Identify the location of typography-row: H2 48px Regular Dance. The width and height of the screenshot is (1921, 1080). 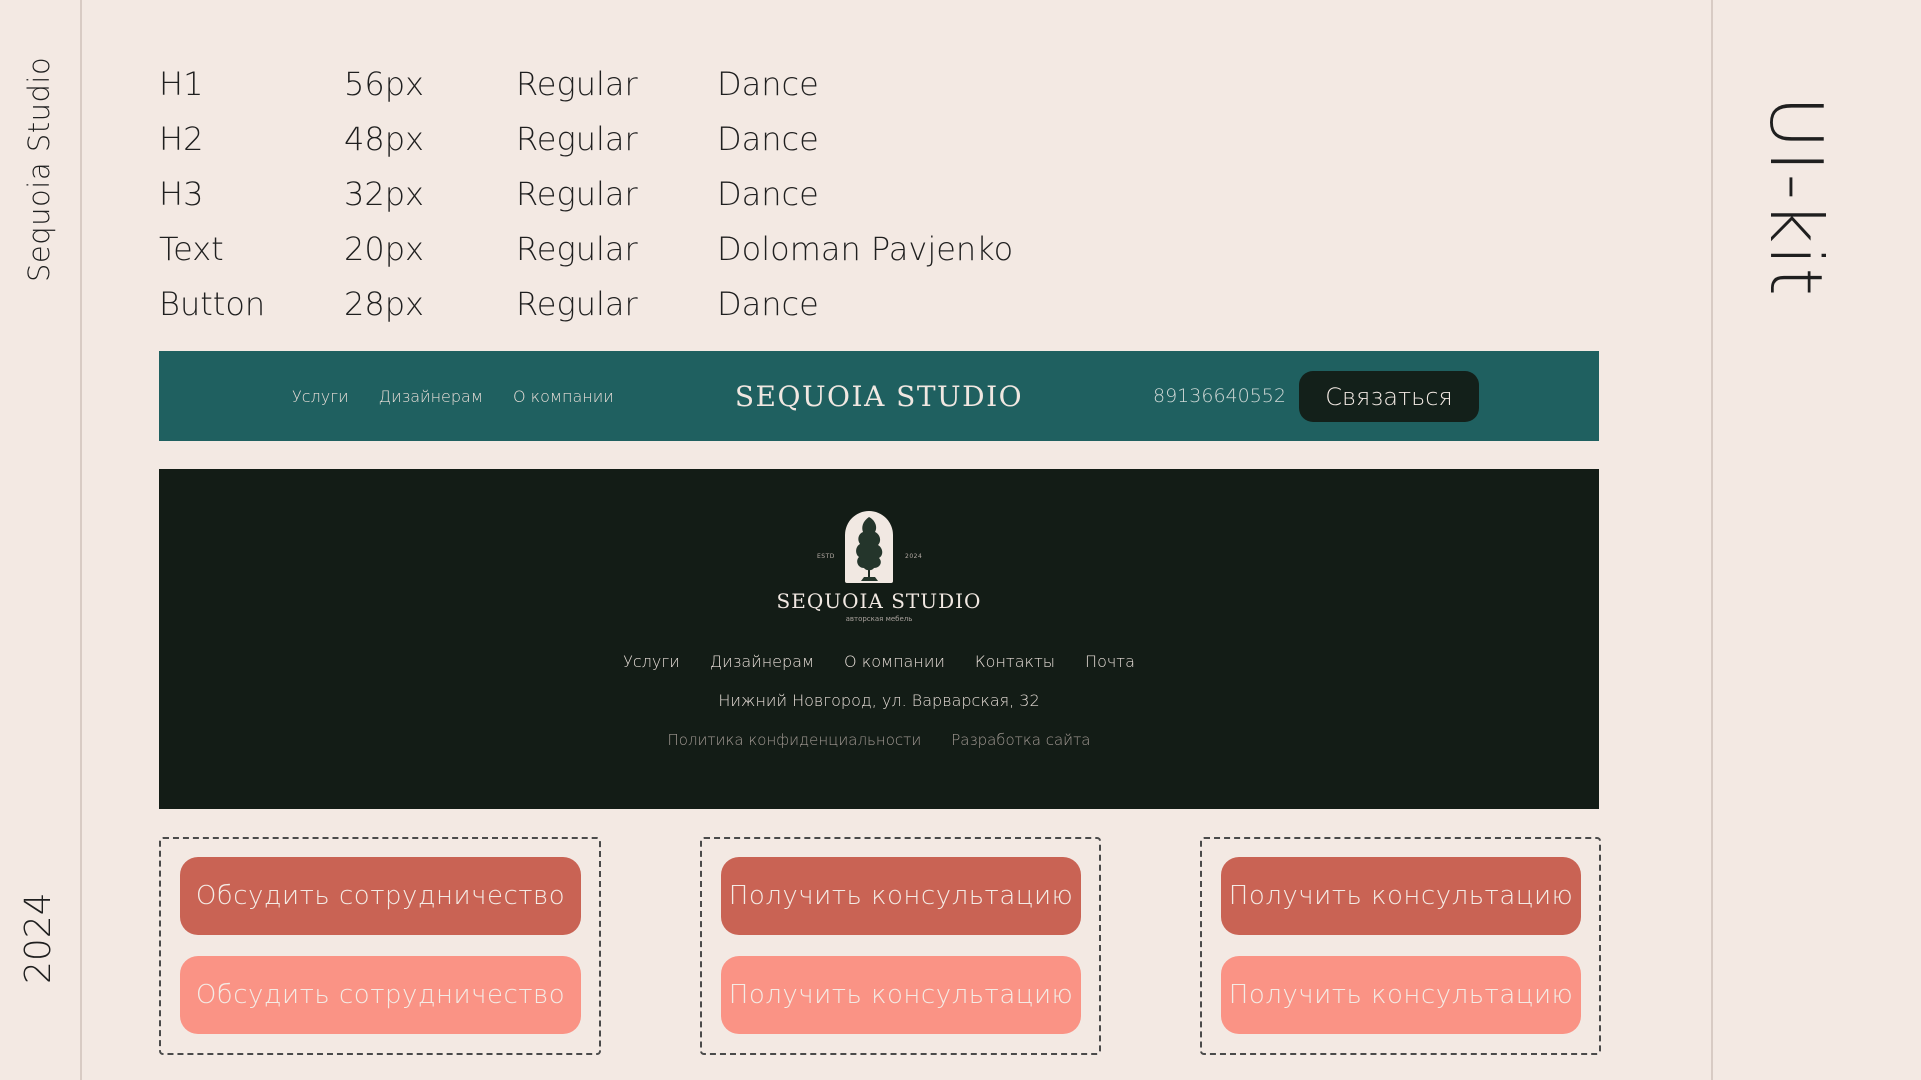
(598, 138).